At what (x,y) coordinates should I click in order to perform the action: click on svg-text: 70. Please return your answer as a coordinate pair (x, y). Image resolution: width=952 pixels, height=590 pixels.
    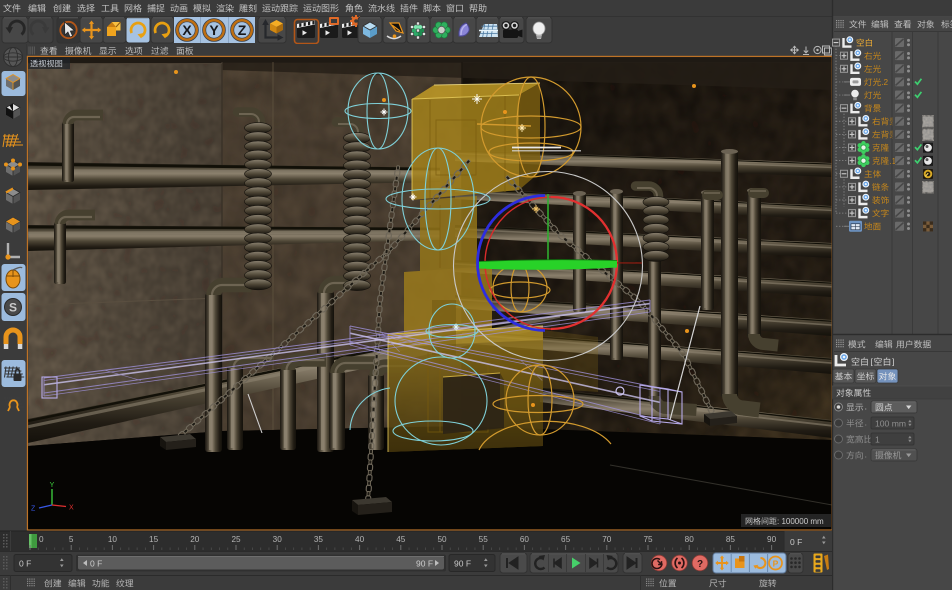
    Looking at the image, I should click on (607, 539).